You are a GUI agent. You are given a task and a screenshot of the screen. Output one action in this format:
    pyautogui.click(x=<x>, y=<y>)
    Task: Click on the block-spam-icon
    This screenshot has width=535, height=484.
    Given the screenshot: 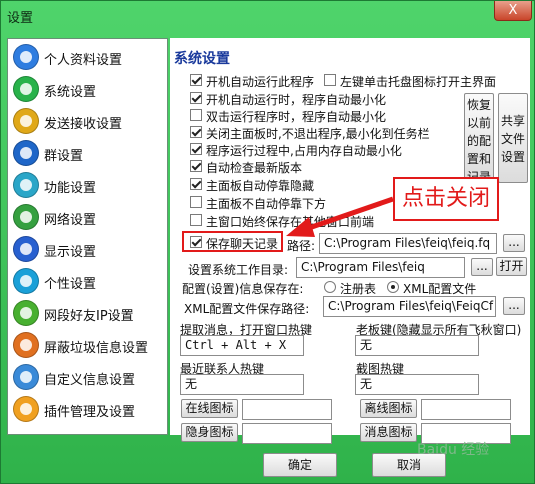 What is the action you would take?
    pyautogui.click(x=26, y=345)
    